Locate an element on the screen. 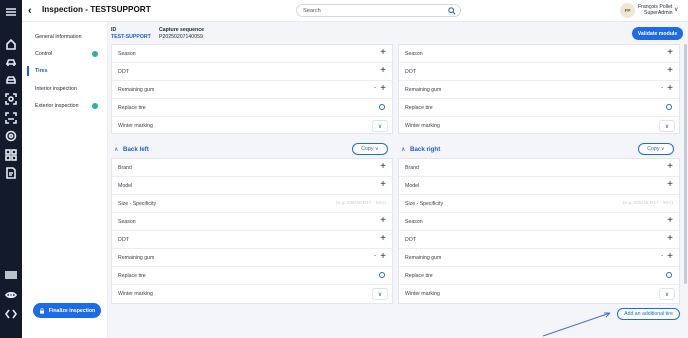 The height and width of the screenshot is (338, 688). field-label: Remaining gum is located at coordinates (136, 90).